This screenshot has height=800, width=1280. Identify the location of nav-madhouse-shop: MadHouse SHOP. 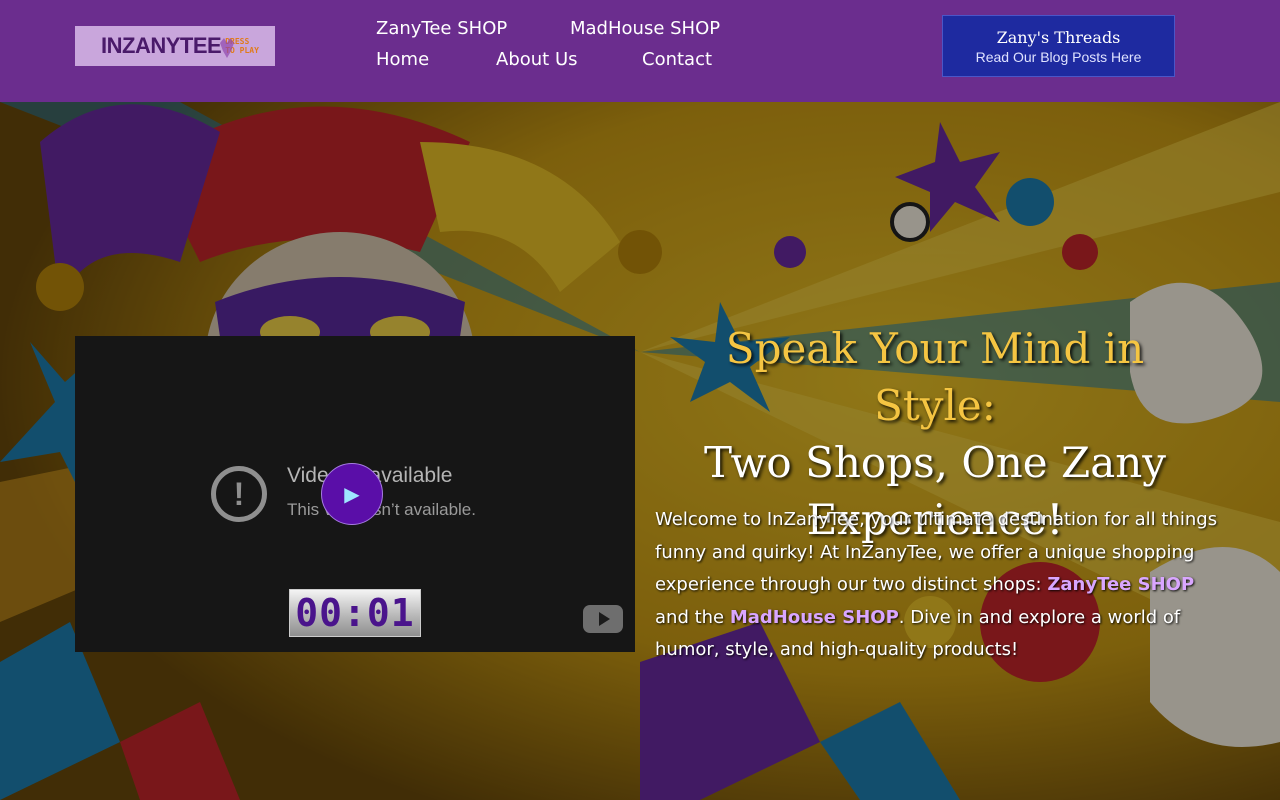
(645, 28).